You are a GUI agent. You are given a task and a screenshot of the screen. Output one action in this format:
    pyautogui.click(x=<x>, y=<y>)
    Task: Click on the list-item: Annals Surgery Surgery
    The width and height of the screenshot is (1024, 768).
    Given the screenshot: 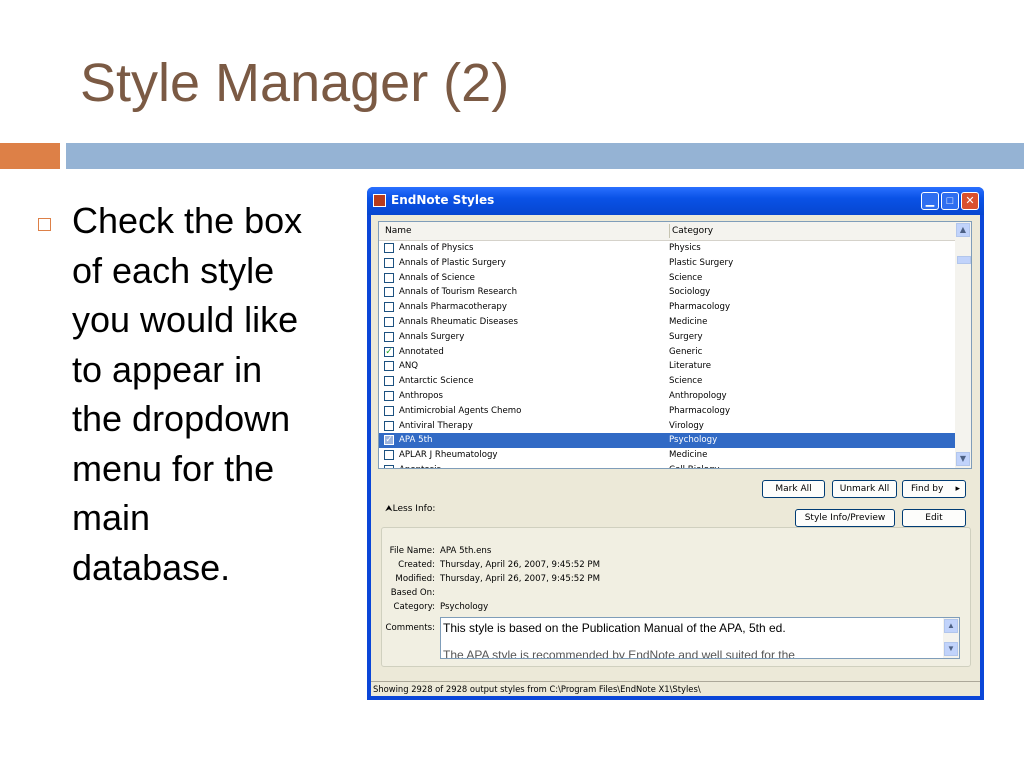 What is the action you would take?
    pyautogui.click(x=668, y=337)
    